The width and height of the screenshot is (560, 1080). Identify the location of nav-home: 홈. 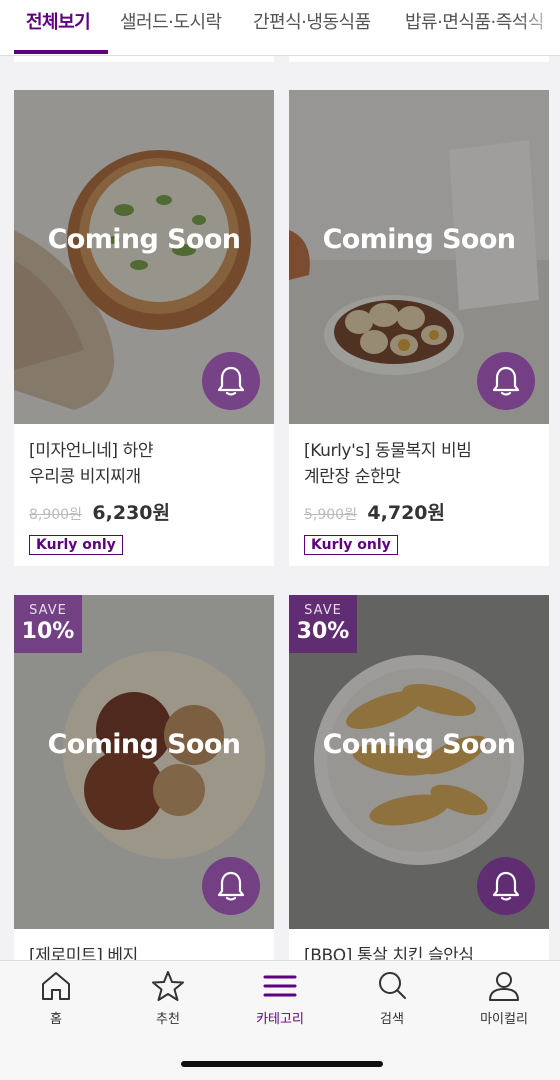
(56, 998).